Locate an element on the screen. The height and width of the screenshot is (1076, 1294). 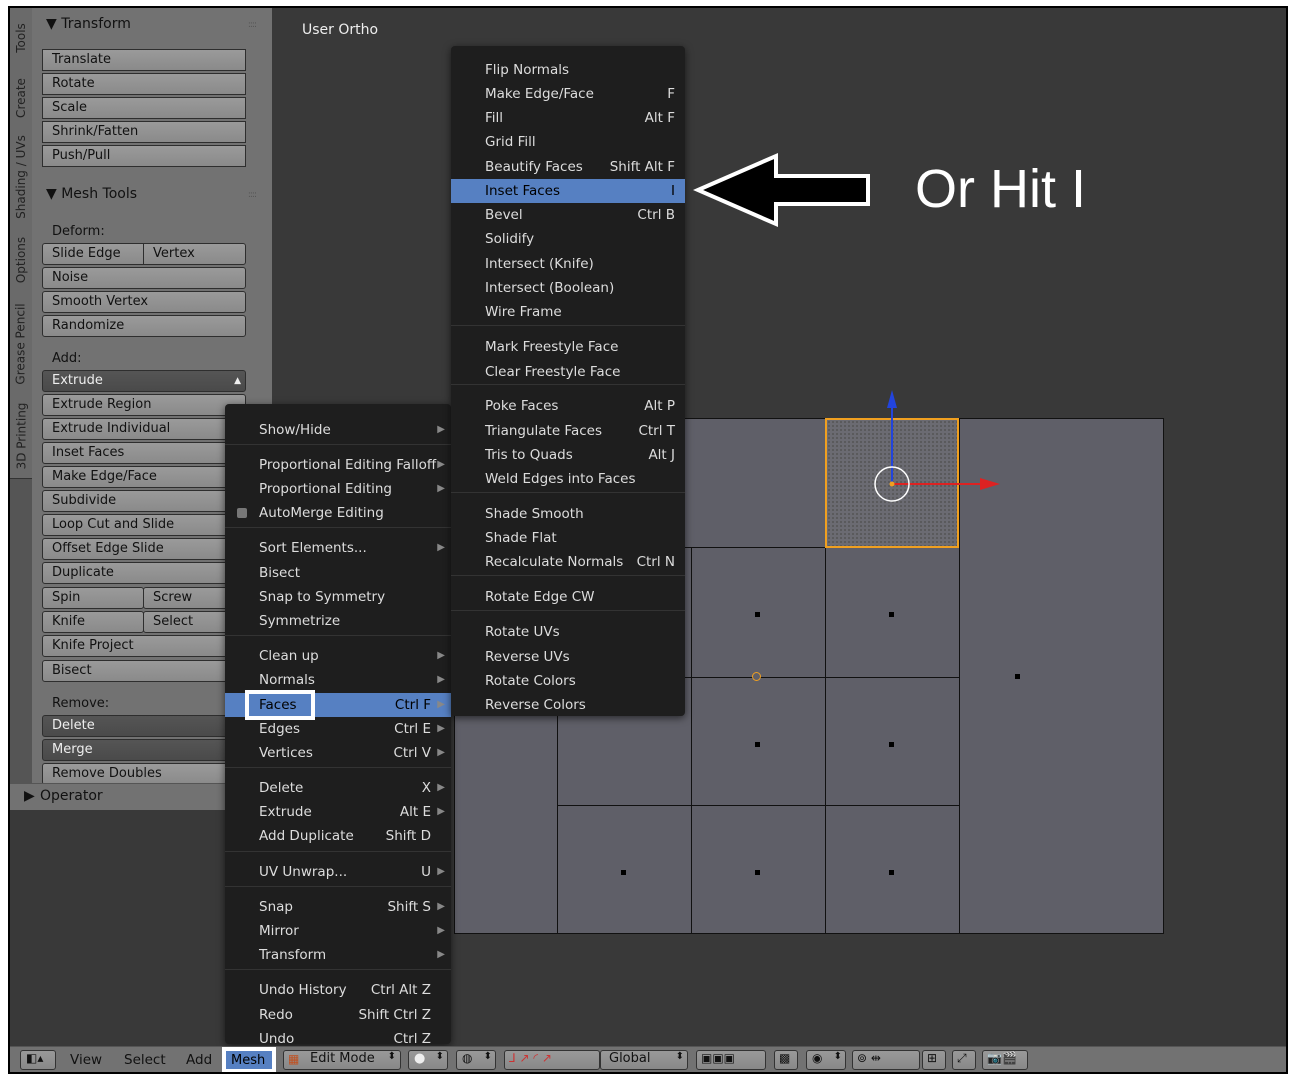
spin-button: Spin is located at coordinates (93, 598).